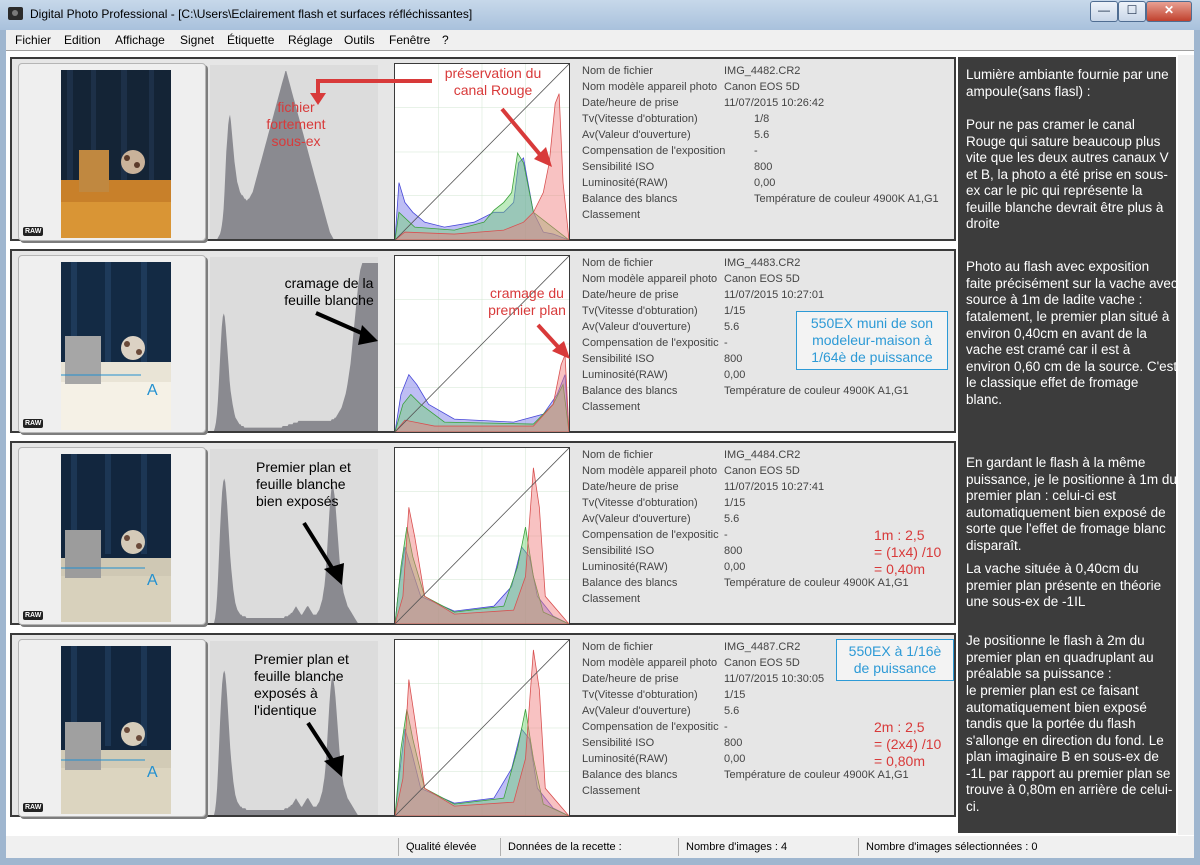 This screenshot has width=1200, height=865. I want to click on value-file: IMG_4482.CR2, so click(762, 71).